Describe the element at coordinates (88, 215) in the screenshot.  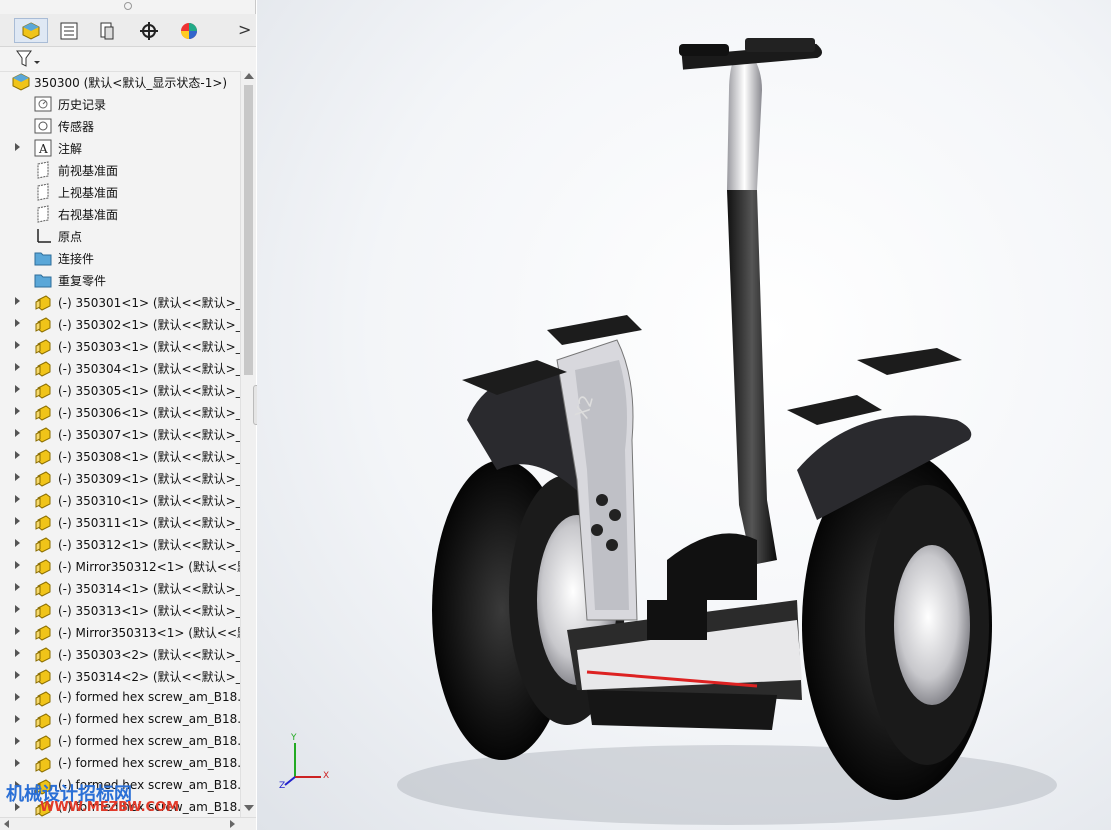
I see `tree-item-label: 右视基准面` at that location.